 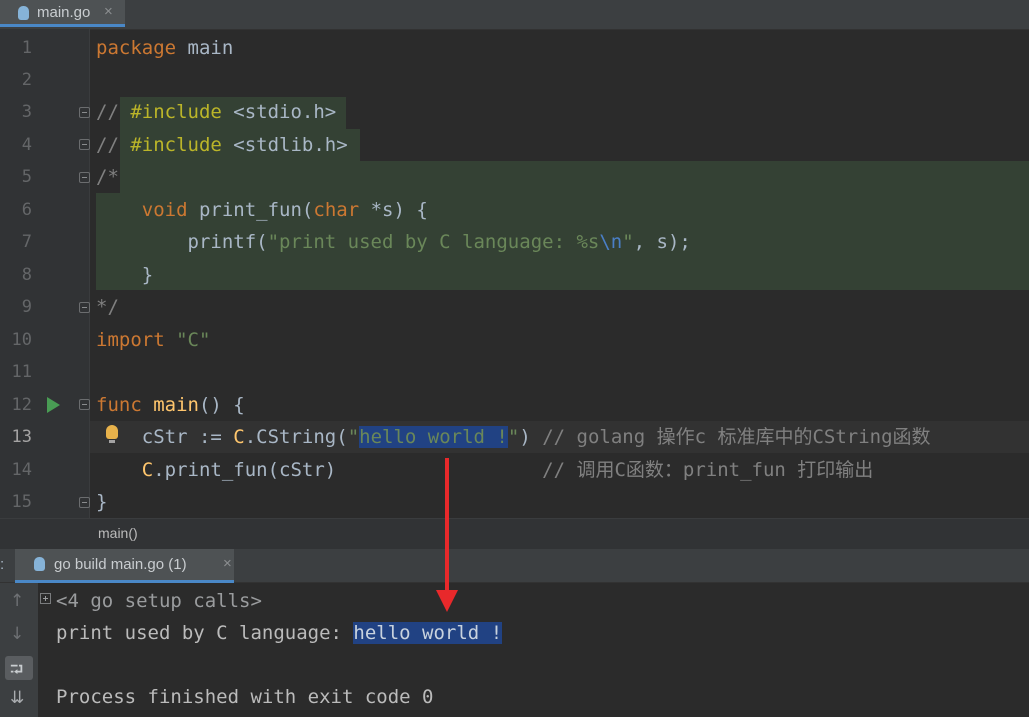 I want to click on breadcrumb-item-main: main(), so click(x=118, y=533).